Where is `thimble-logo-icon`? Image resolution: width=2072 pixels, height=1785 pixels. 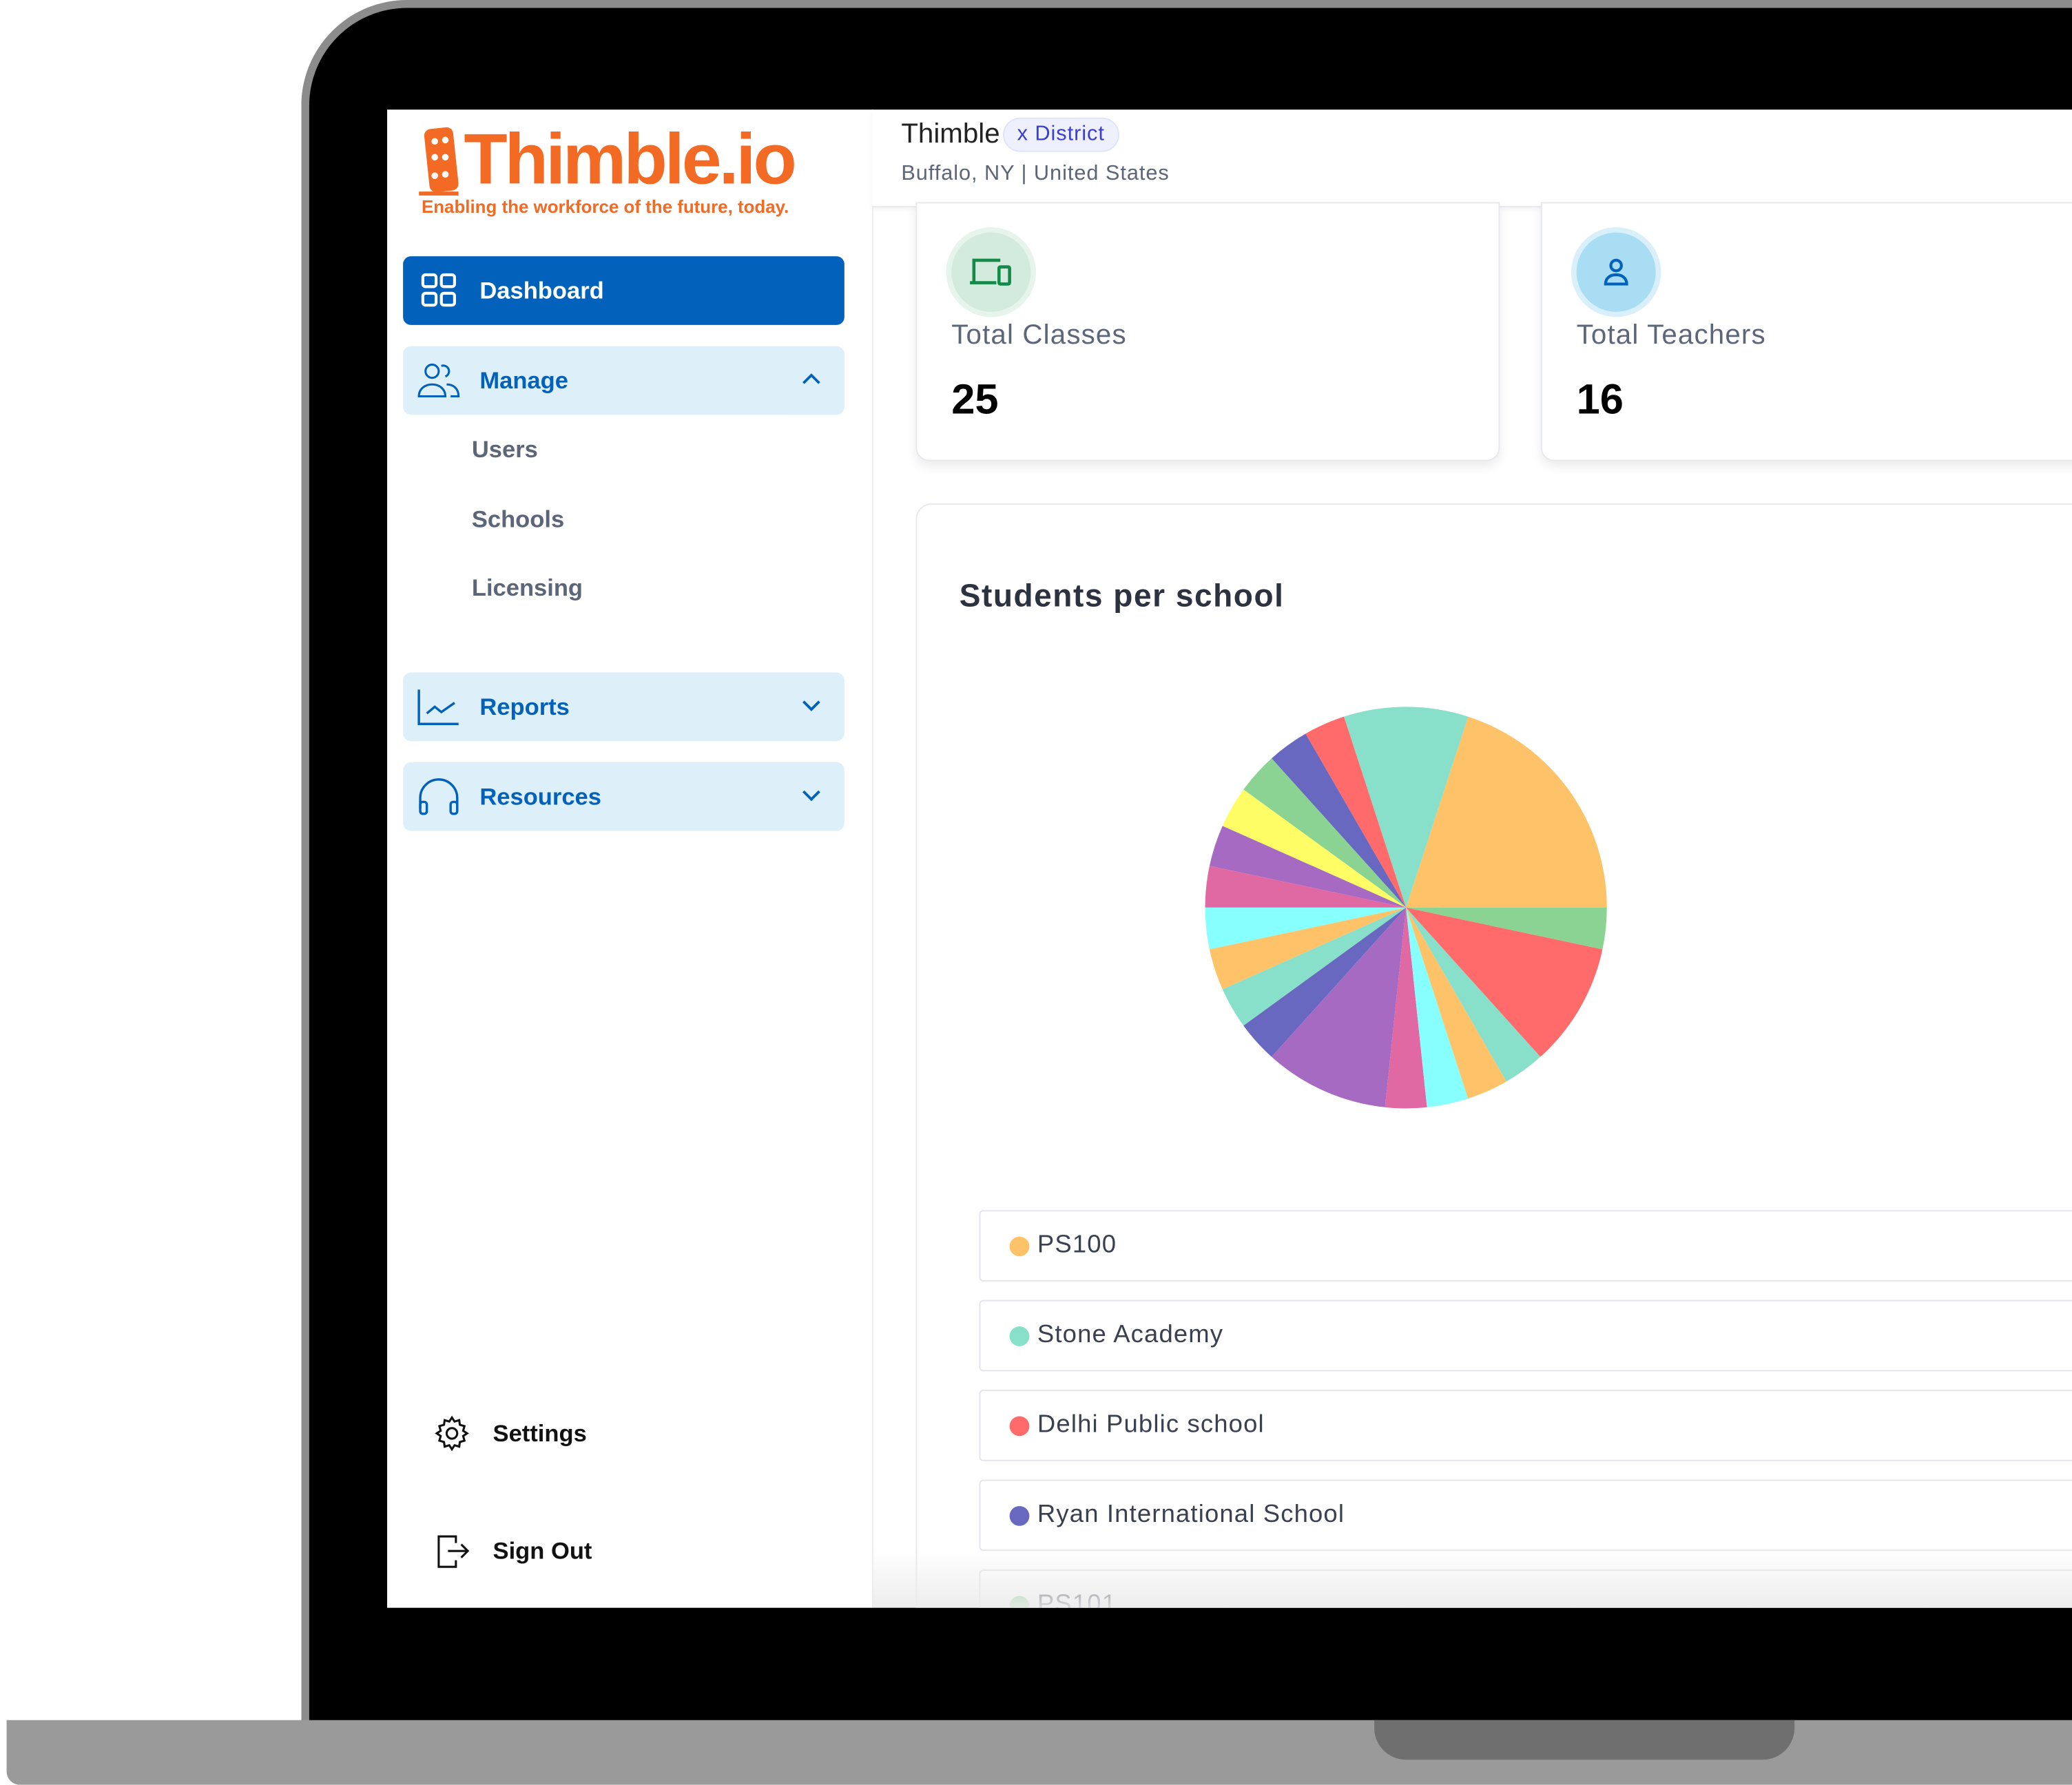 thimble-logo-icon is located at coordinates (439, 161).